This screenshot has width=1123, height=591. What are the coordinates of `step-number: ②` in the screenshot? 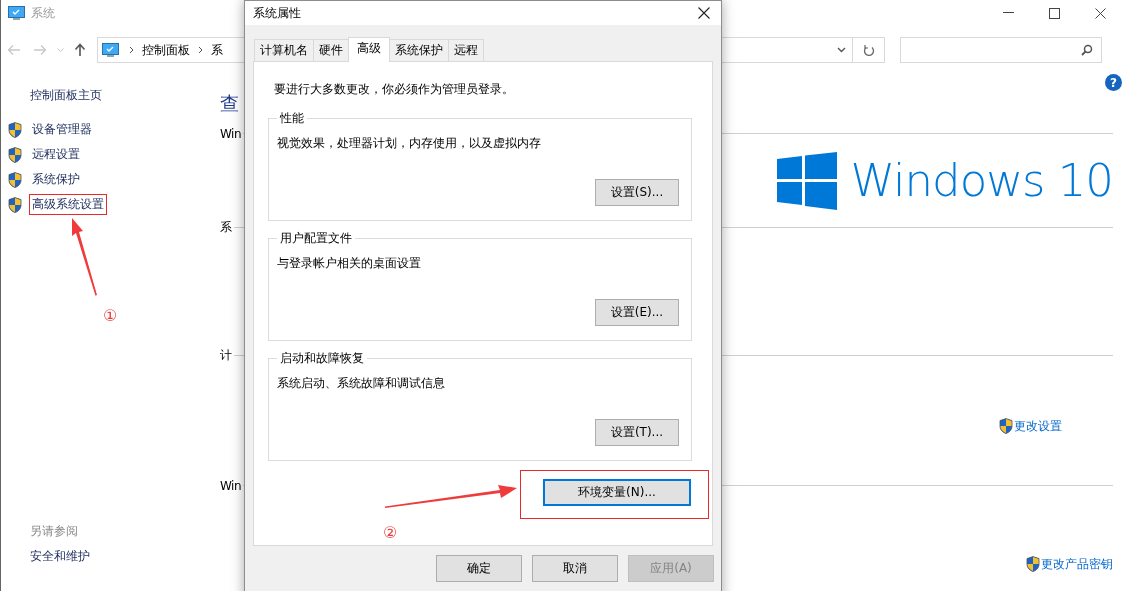 It's located at (390, 533).